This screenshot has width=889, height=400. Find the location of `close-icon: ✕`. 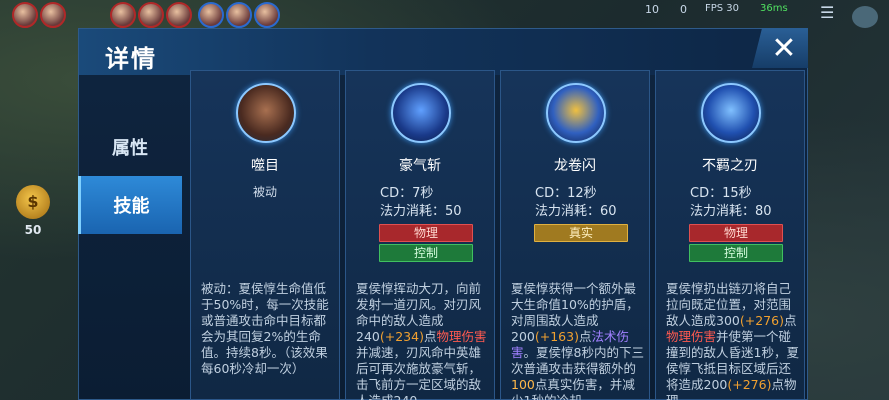

close-icon: ✕ is located at coordinates (784, 48).